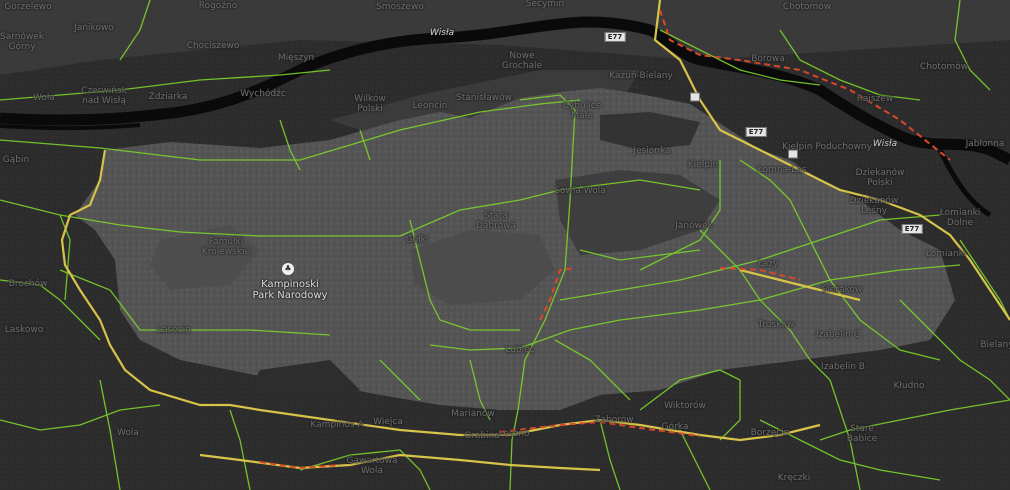 The width and height of the screenshot is (1010, 490). What do you see at coordinates (641, 76) in the screenshot?
I see `place-label: Kazuń-Bielany` at bounding box center [641, 76].